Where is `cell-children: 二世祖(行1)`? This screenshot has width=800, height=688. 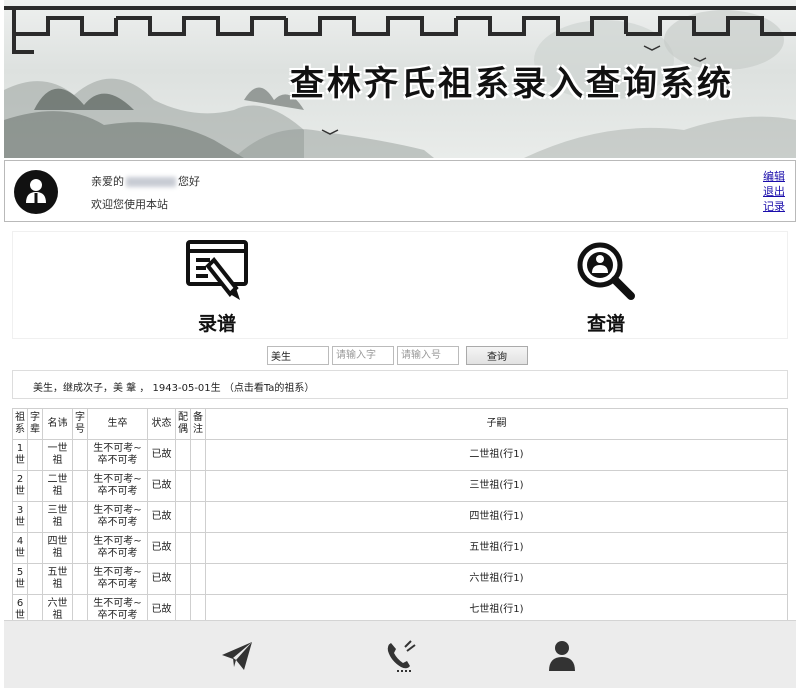
cell-children: 二世祖(行1) is located at coordinates (496, 455).